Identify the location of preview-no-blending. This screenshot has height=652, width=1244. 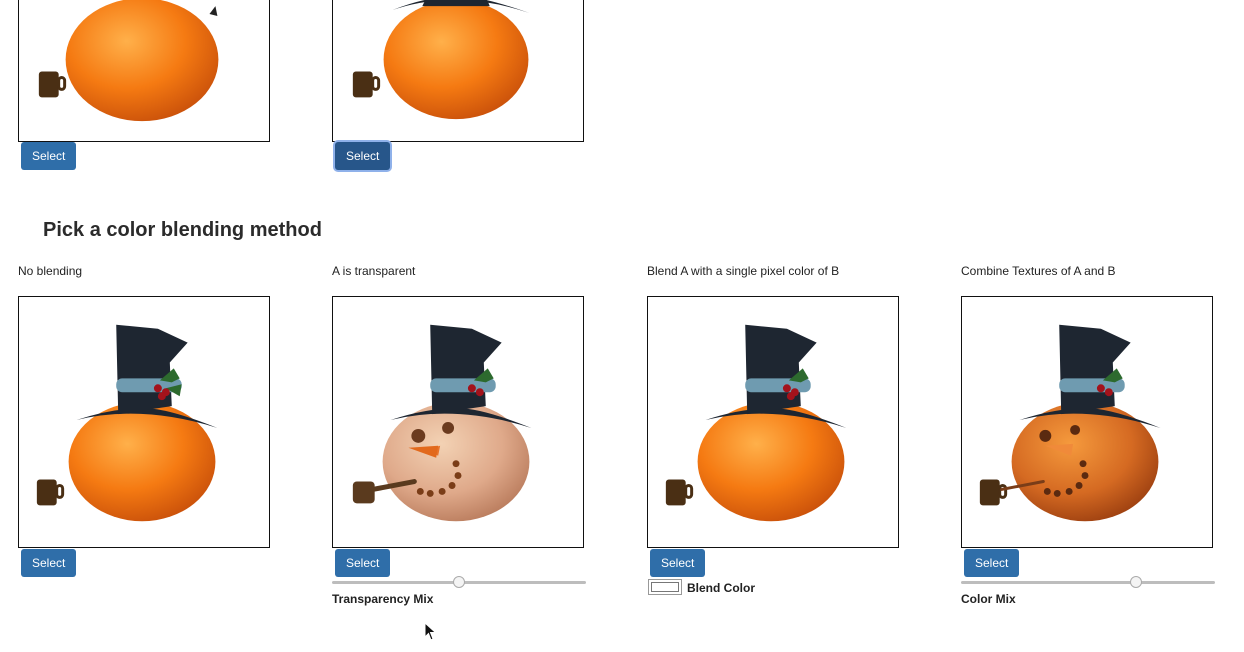
(144, 422).